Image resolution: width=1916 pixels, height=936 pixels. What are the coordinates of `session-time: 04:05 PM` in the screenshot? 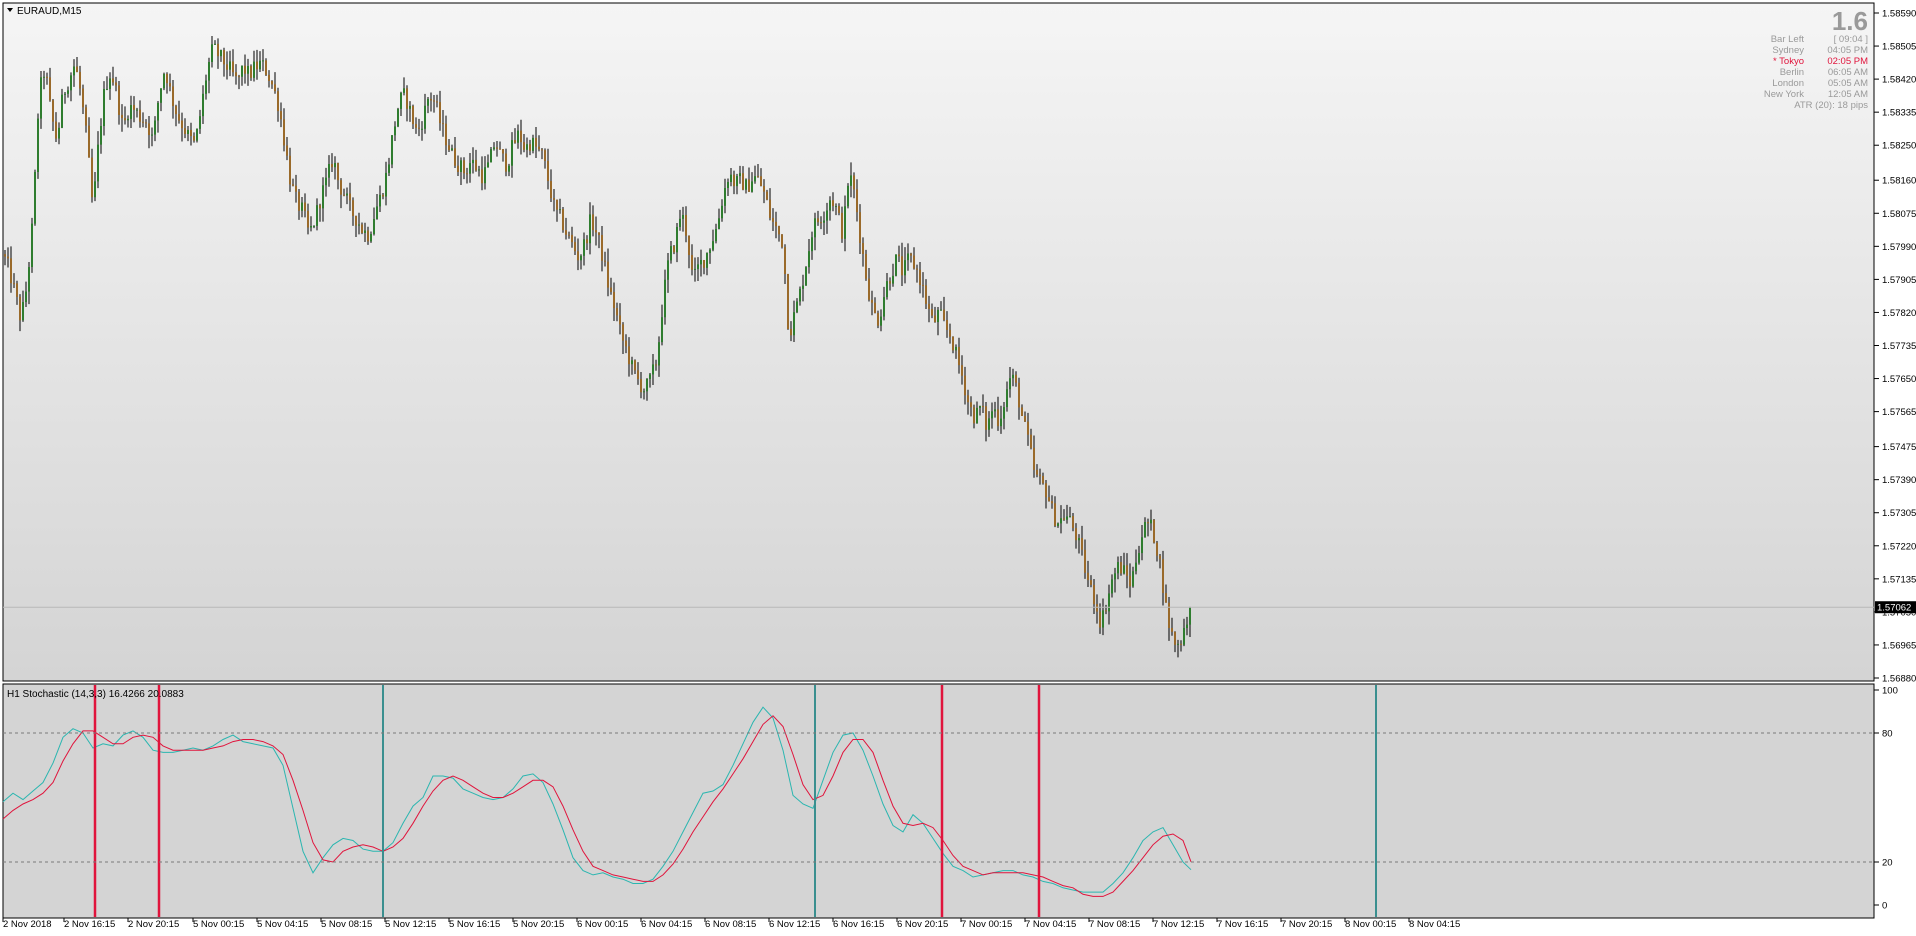 It's located at (1847, 50).